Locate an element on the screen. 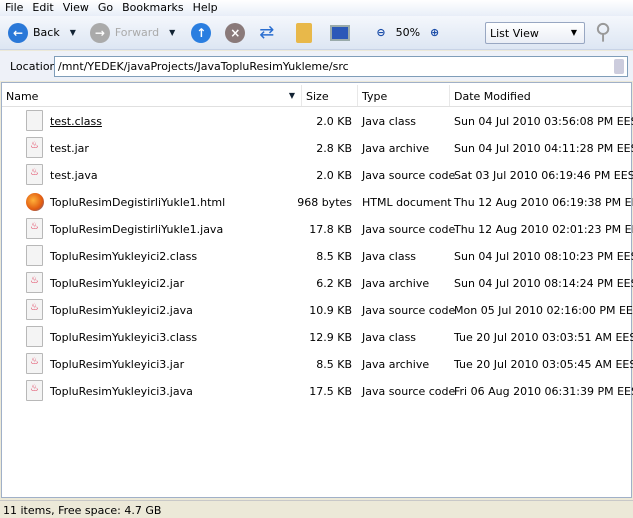 This screenshot has width=633, height=518. file-size: 2.8 KB is located at coordinates (334, 148).